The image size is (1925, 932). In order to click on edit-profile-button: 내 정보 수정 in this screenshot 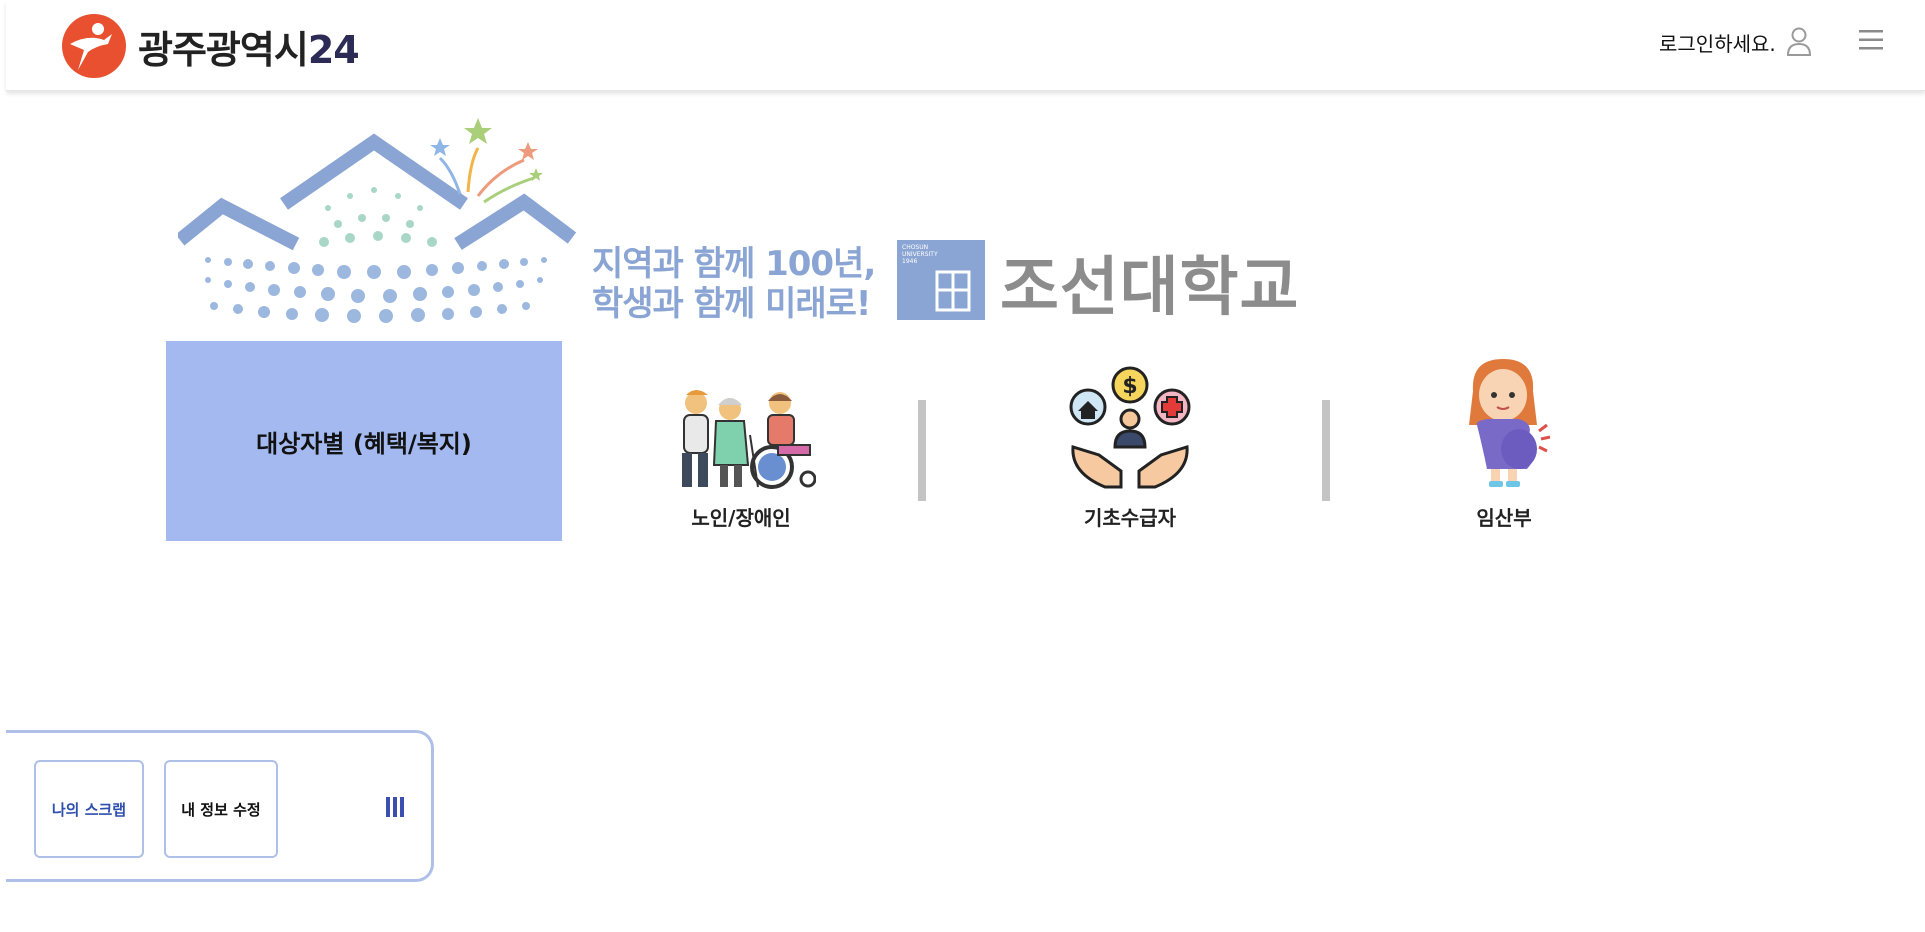, I will do `click(221, 809)`.